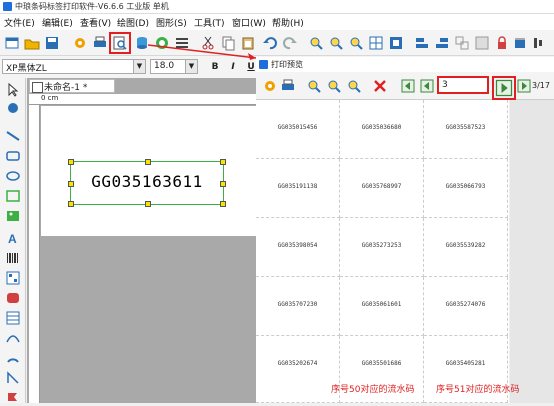 This screenshot has width=554, height=406. I want to click on preview-label-cell: GG035707230, so click(298, 306).